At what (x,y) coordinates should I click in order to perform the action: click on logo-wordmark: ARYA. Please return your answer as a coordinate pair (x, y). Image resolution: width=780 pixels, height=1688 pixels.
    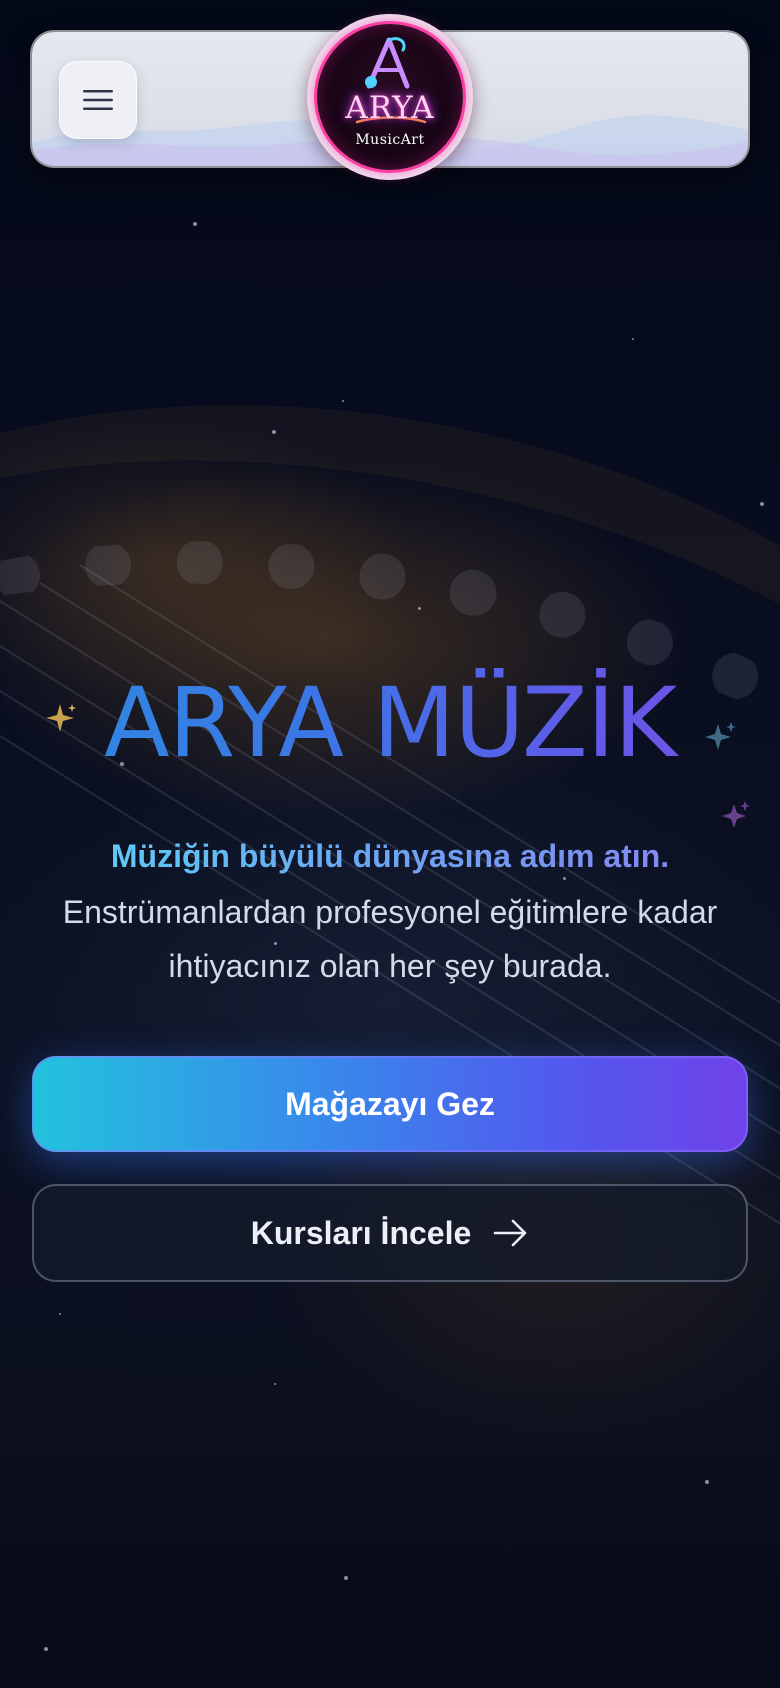
    Looking at the image, I should click on (390, 108).